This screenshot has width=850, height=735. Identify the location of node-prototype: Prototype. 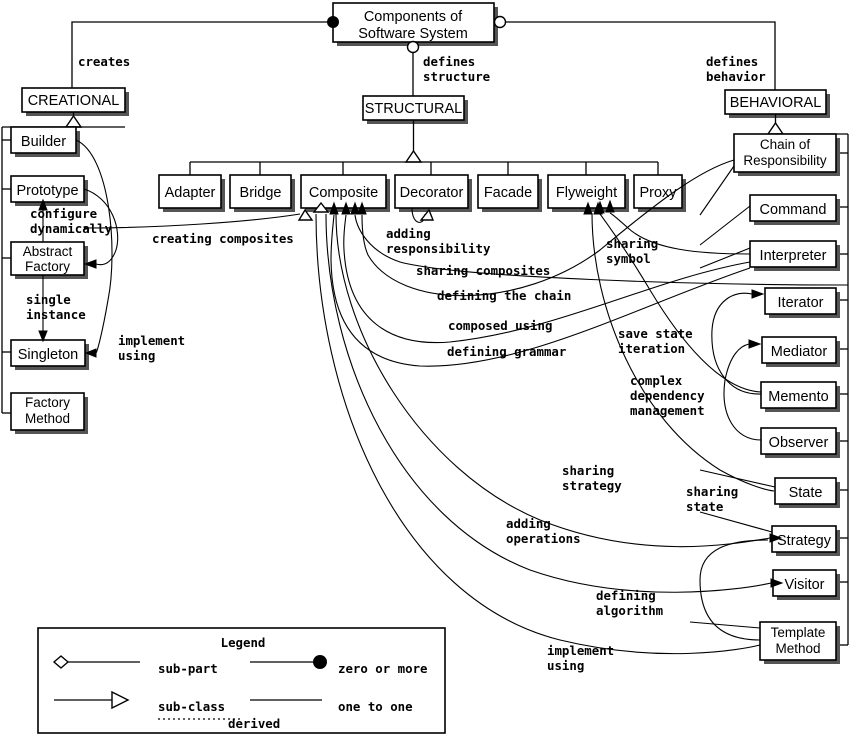
(49, 190).